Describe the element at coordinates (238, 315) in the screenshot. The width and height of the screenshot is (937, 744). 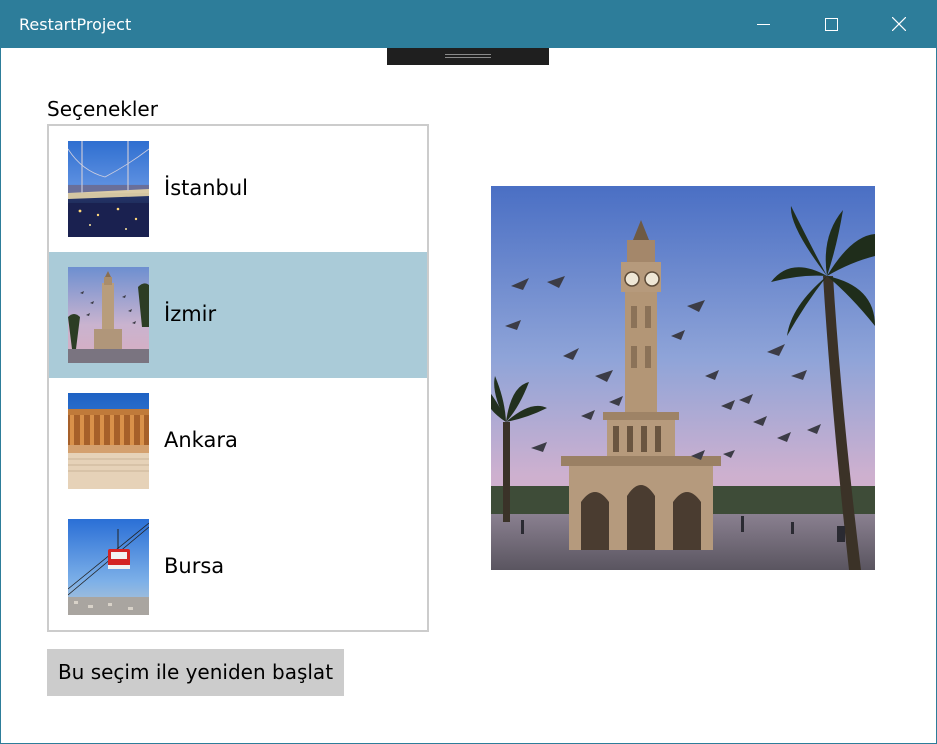
I see `list-item-izmir: İzmir` at that location.